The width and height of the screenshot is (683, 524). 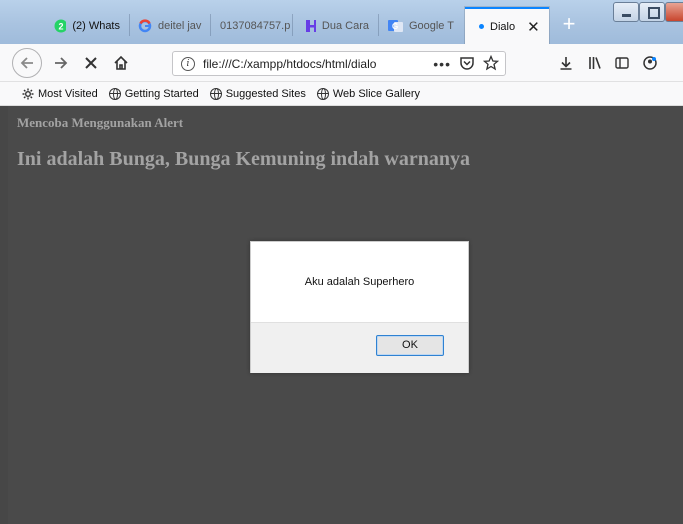 I want to click on tab-google-translate: G Google T, so click(x=421, y=25).